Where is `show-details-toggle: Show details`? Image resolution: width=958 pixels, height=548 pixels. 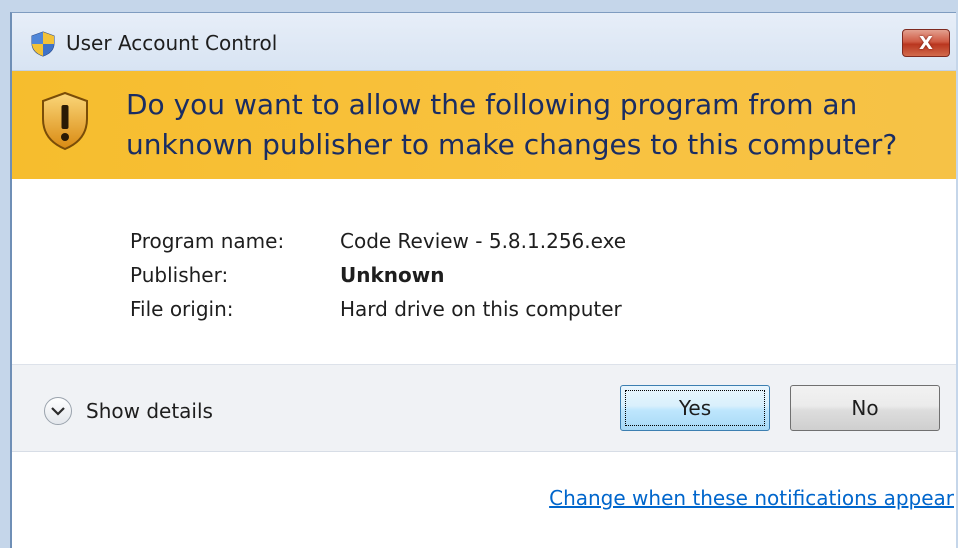 show-details-toggle: Show details is located at coordinates (128, 411).